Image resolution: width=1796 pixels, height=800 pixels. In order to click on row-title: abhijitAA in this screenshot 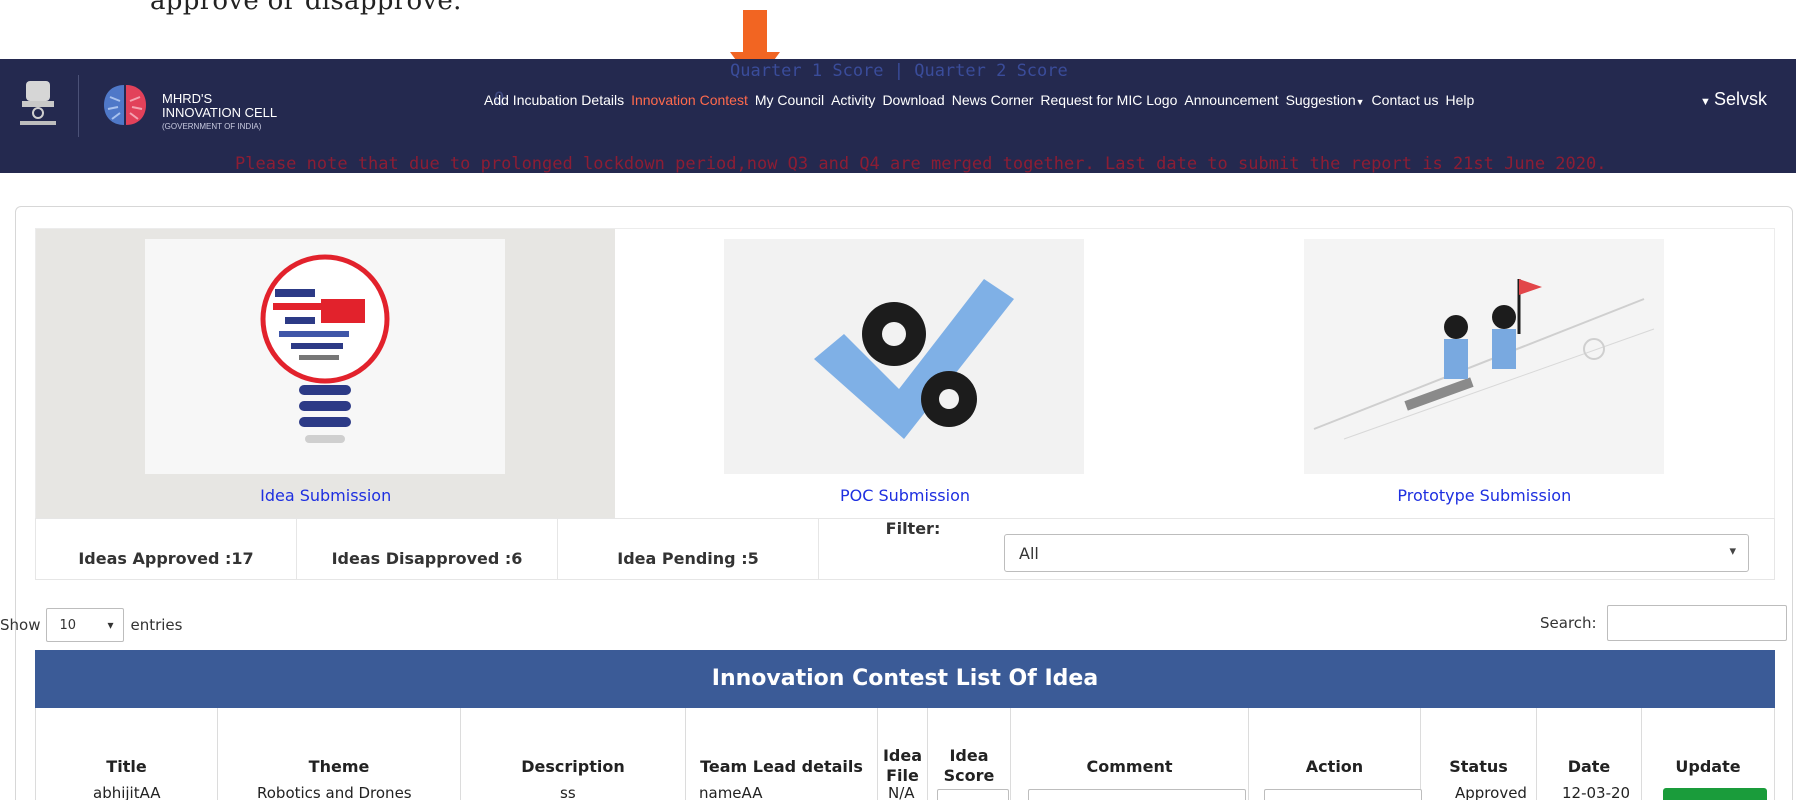, I will do `click(127, 792)`.